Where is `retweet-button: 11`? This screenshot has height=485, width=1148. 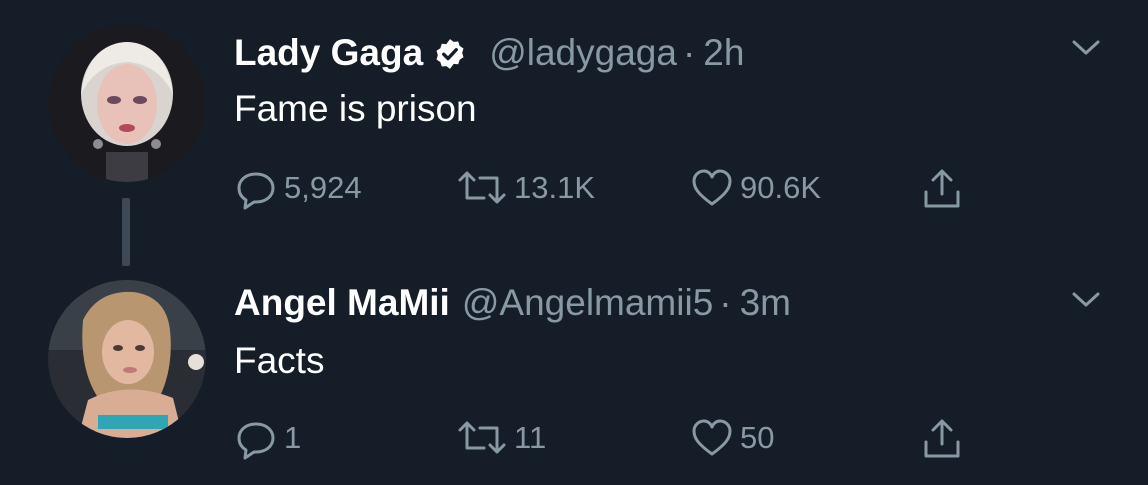 retweet-button: 11 is located at coordinates (501, 438).